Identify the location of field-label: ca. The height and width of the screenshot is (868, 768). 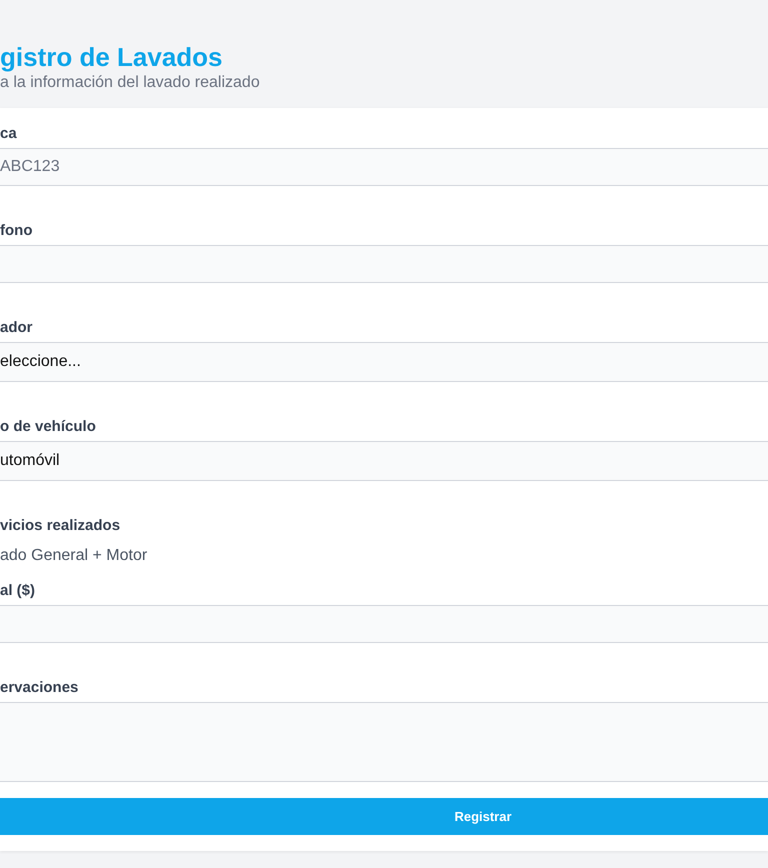
(9, 134).